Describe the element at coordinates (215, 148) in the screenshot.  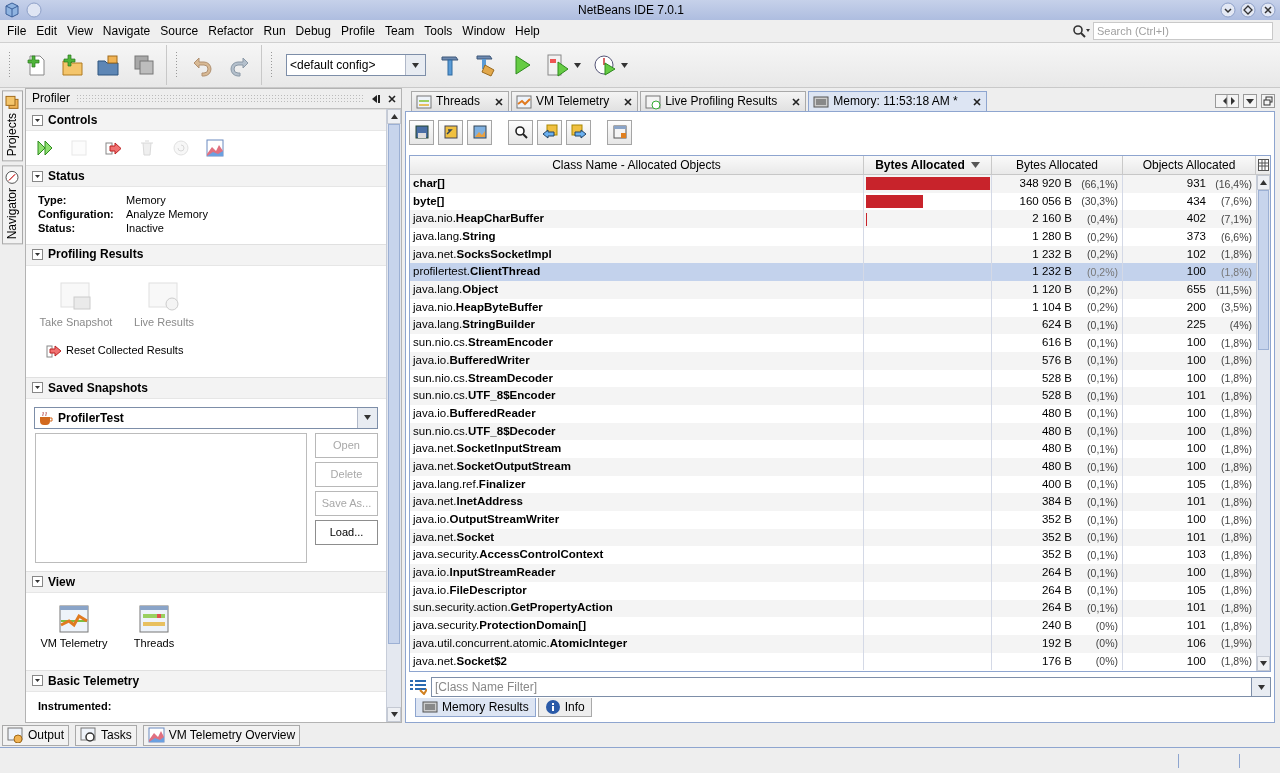
I see `area-chart-icon` at that location.